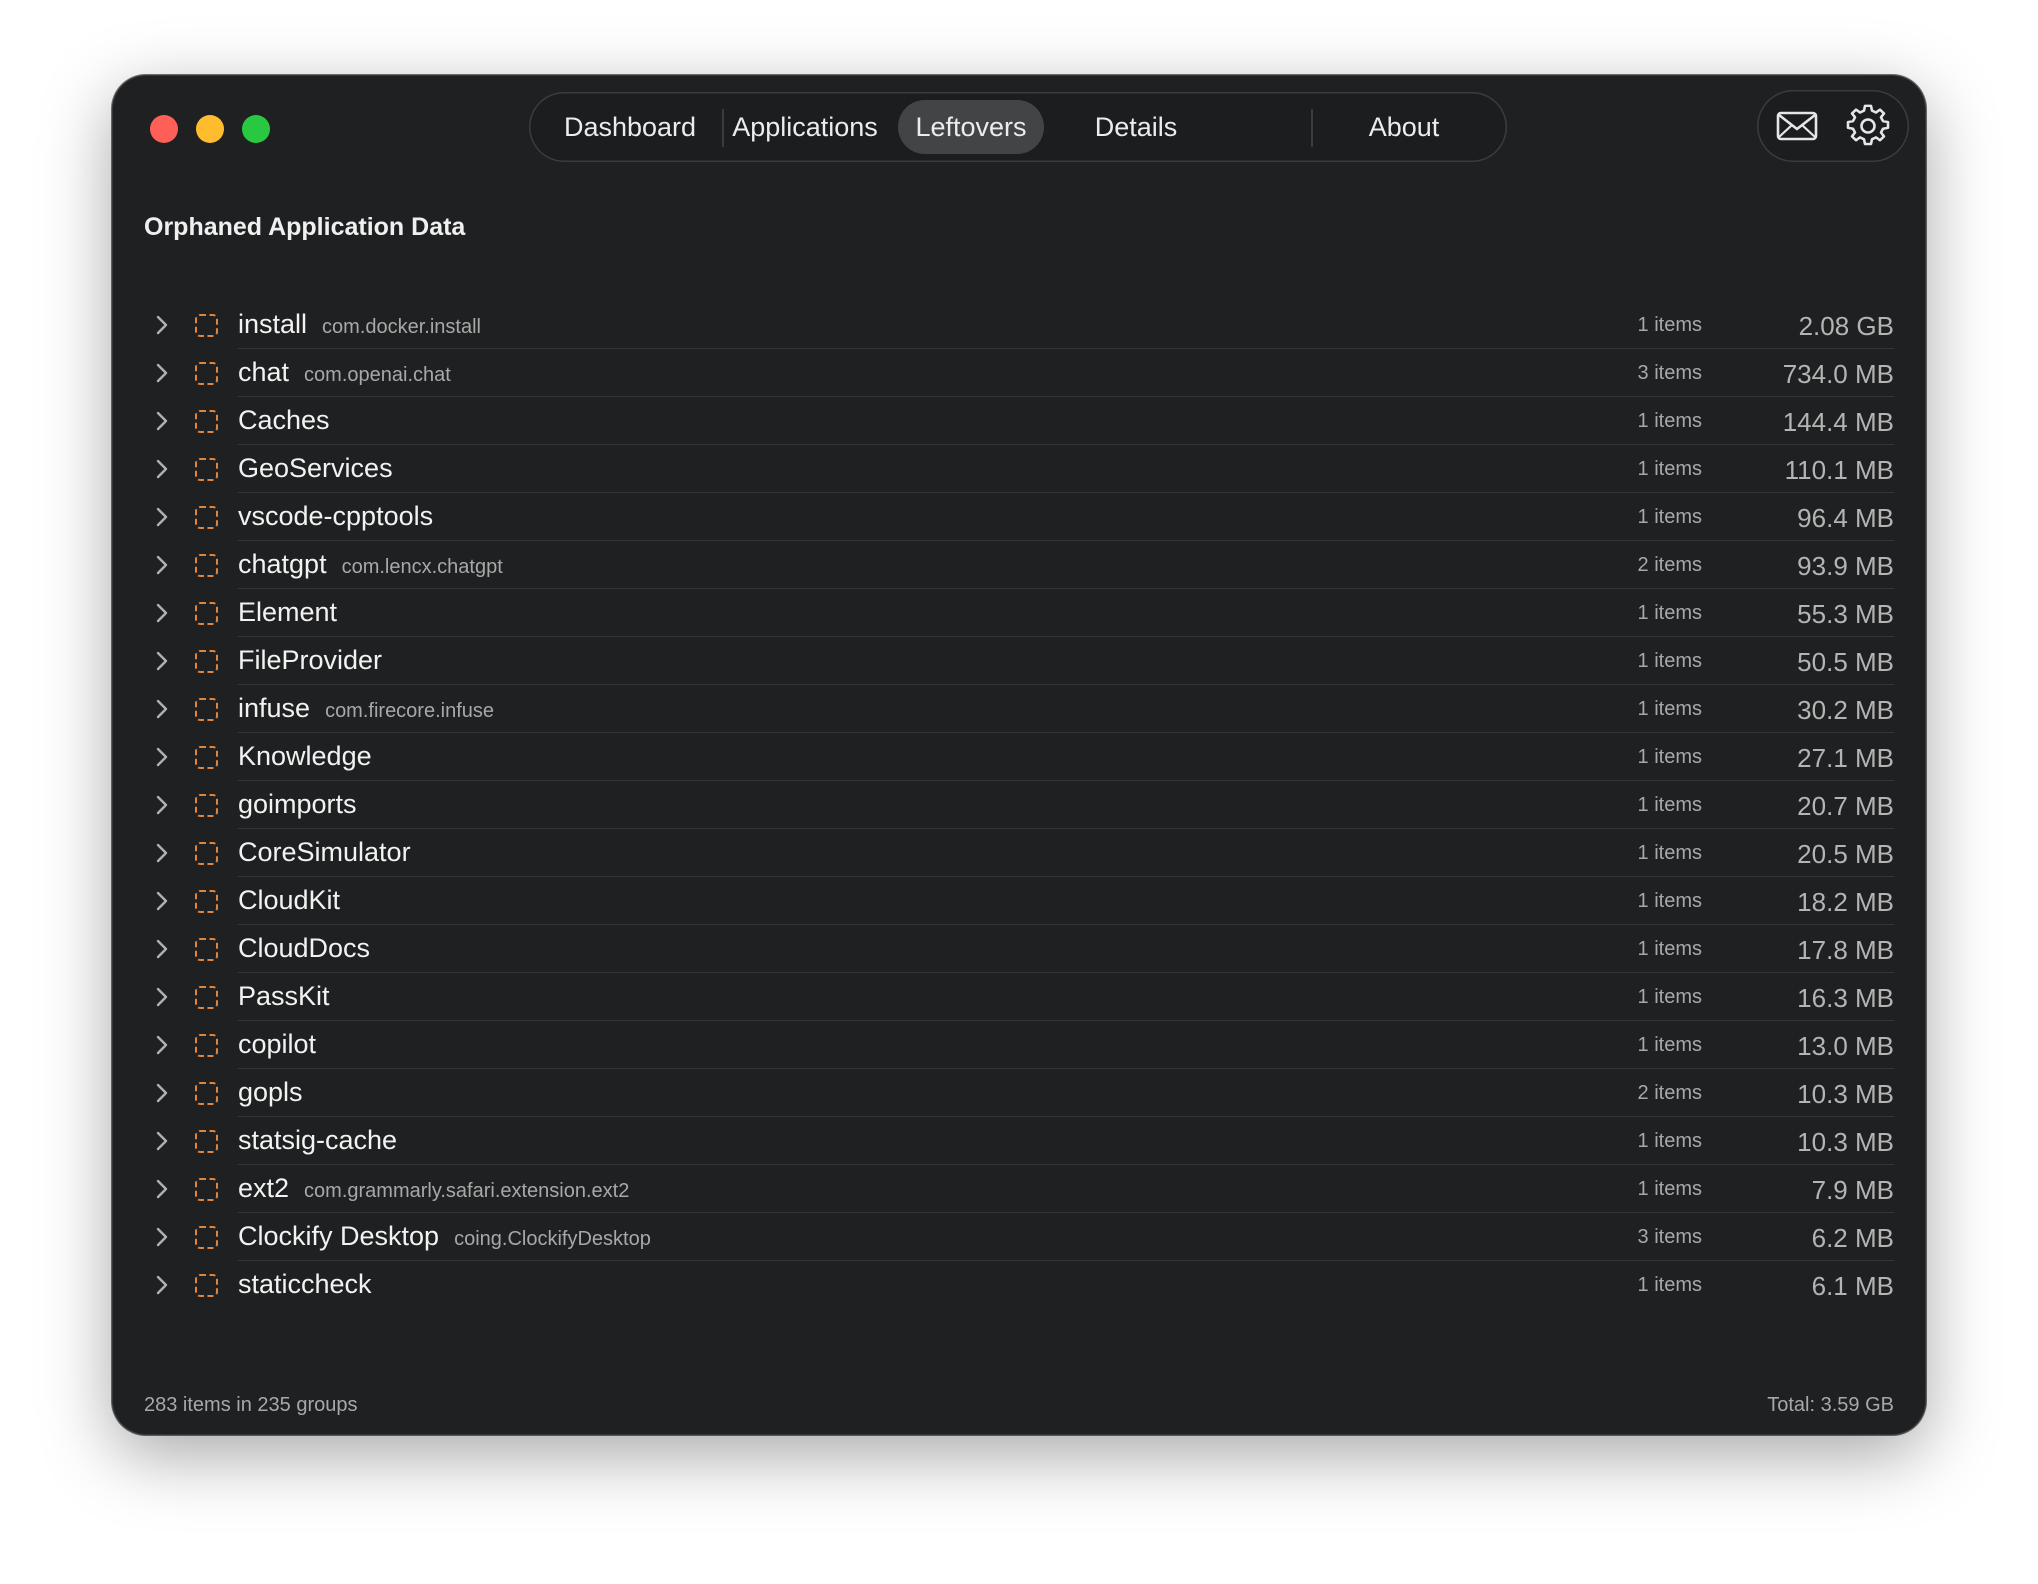 The image size is (2038, 1584). Describe the element at coordinates (210, 129) in the screenshot. I see `minimize-window-button` at that location.